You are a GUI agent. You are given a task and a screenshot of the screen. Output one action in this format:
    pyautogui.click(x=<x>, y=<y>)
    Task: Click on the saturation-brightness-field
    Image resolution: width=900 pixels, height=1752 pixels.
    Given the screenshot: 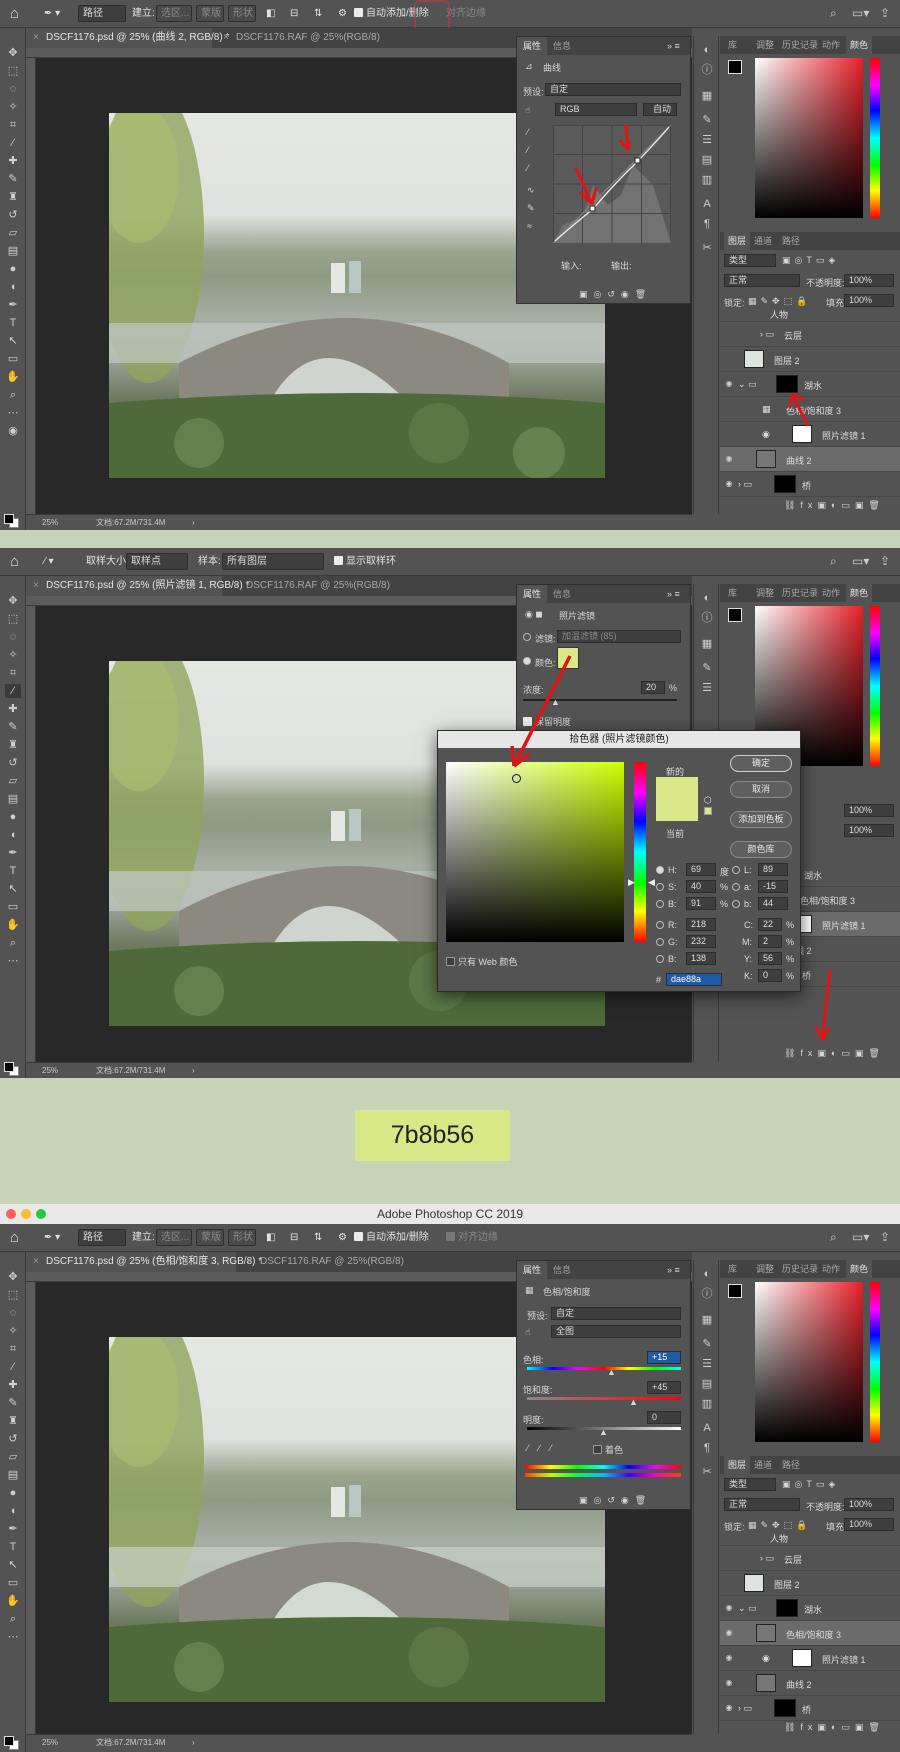 What is the action you would take?
    pyautogui.click(x=535, y=852)
    